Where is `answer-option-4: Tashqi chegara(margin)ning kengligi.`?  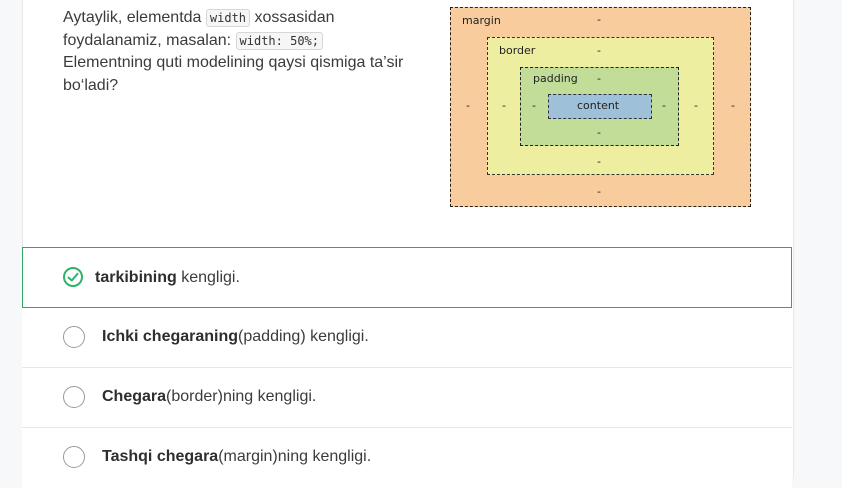 answer-option-4: Tashqi chegara(margin)ning kengligi. is located at coordinates (407, 458).